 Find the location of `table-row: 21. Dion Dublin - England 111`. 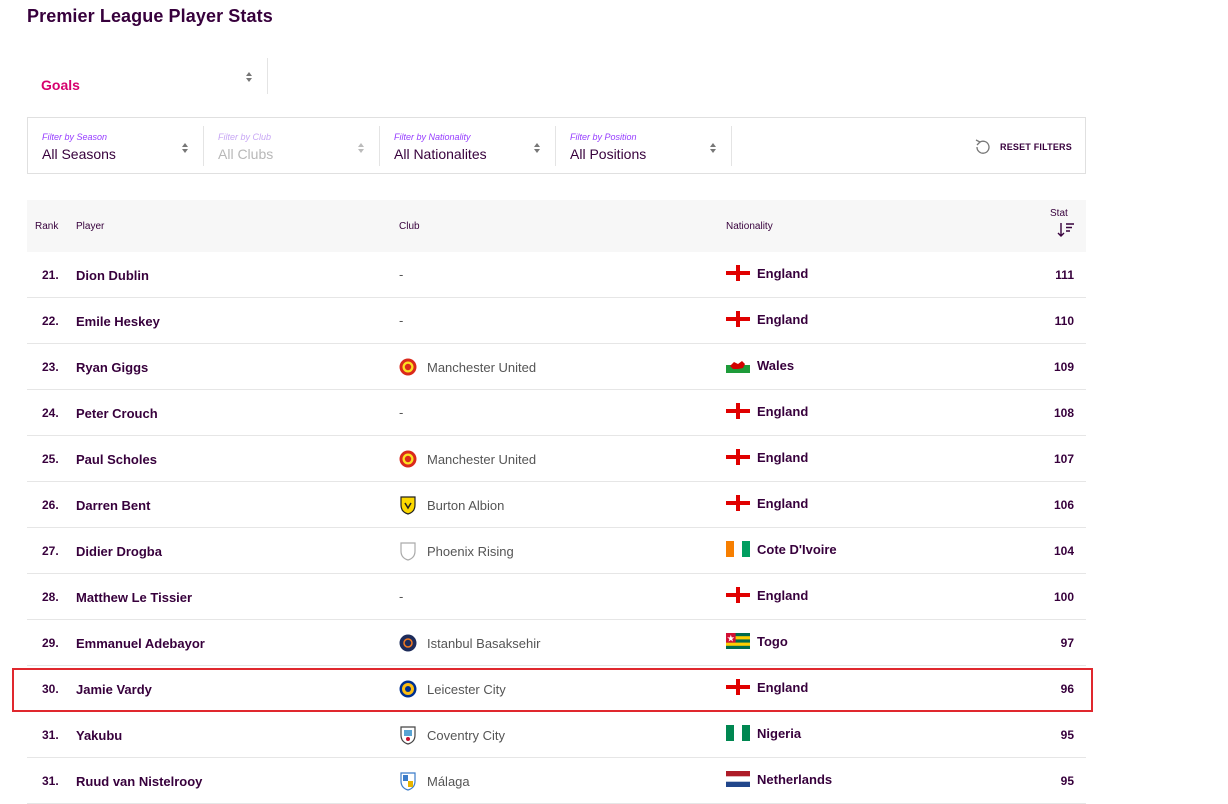

table-row: 21. Dion Dublin - England 111 is located at coordinates (556, 275).